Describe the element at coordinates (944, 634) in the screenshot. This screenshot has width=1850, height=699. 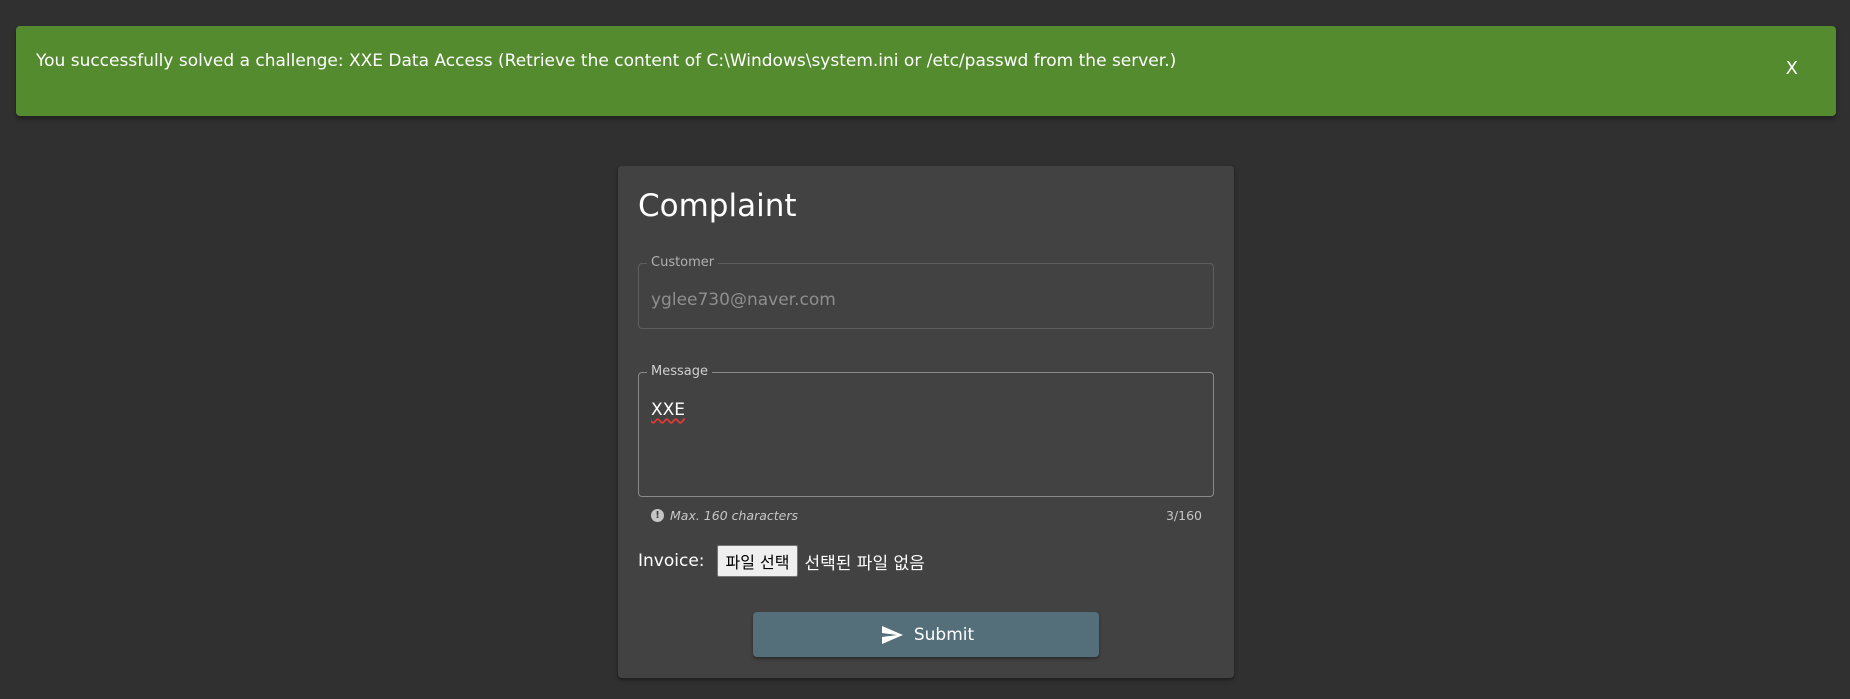
I see `submit-label: Submit` at that location.